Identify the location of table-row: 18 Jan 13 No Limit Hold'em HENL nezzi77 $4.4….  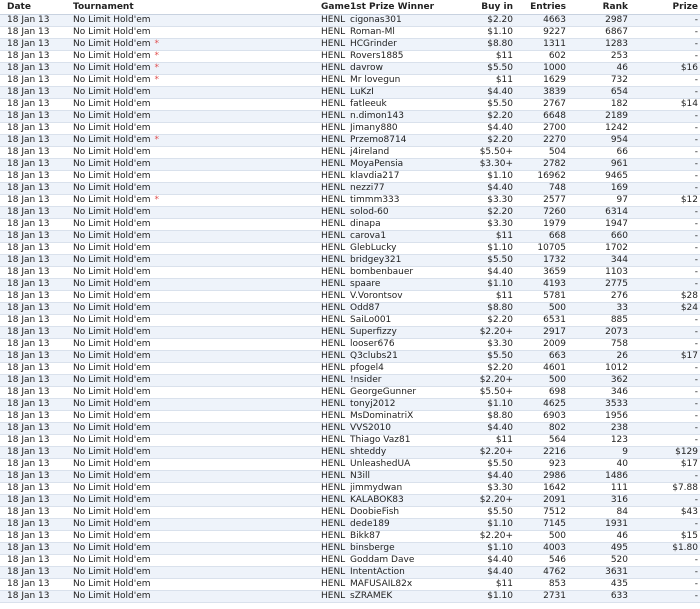
(350, 188).